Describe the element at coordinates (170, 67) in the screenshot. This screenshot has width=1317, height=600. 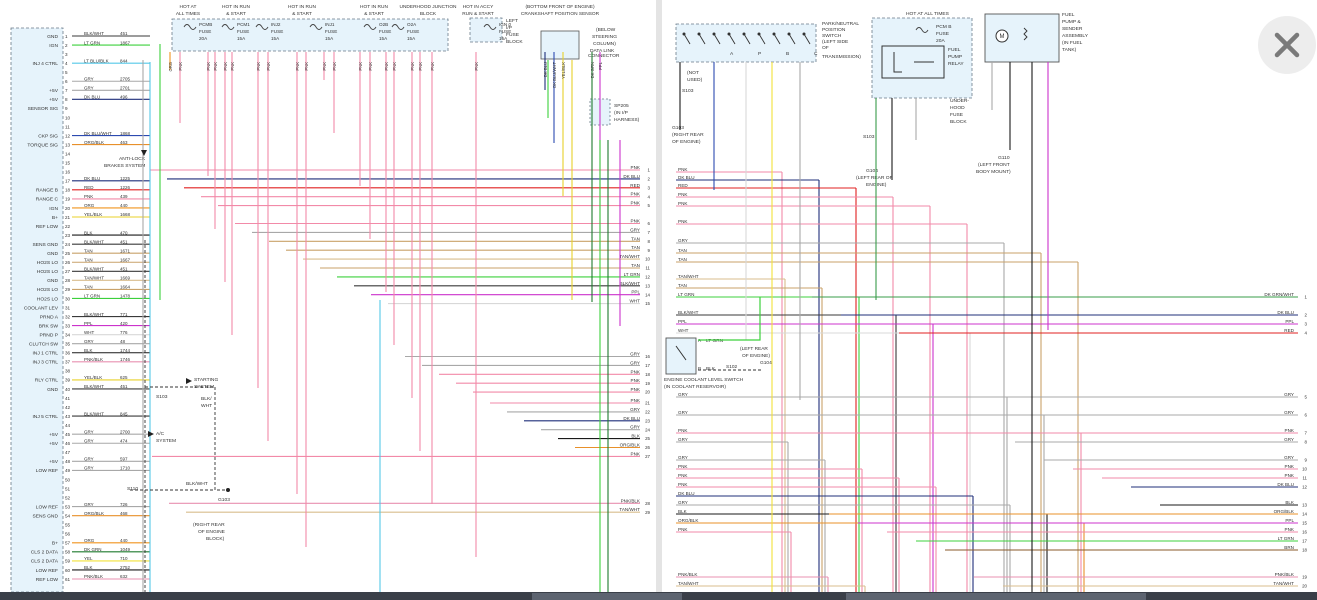
I see `fuse-drop-wire-label: ORG` at that location.